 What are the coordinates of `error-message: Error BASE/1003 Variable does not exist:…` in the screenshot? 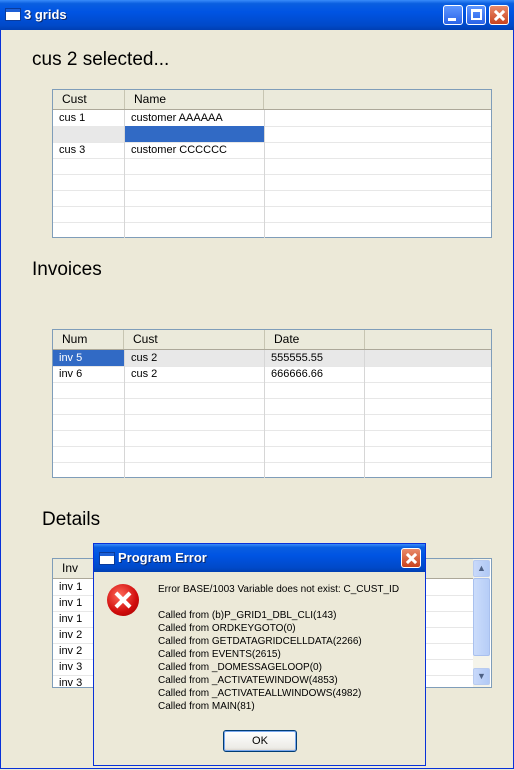 It's located at (279, 589).